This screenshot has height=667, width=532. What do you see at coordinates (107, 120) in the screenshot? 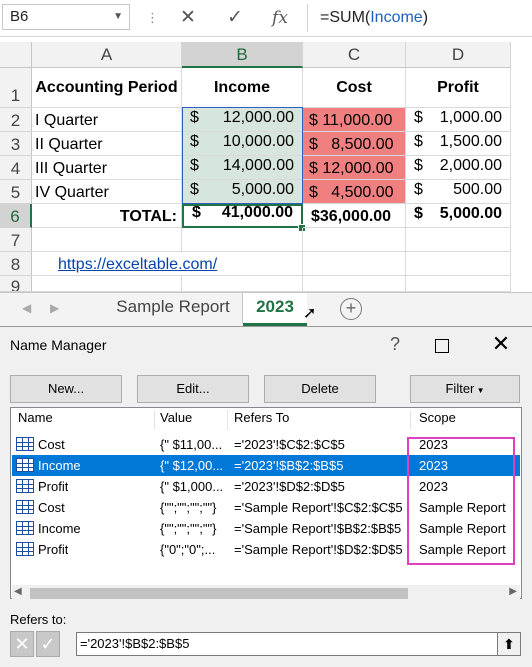
I see `cell-a2: I Quarter` at bounding box center [107, 120].